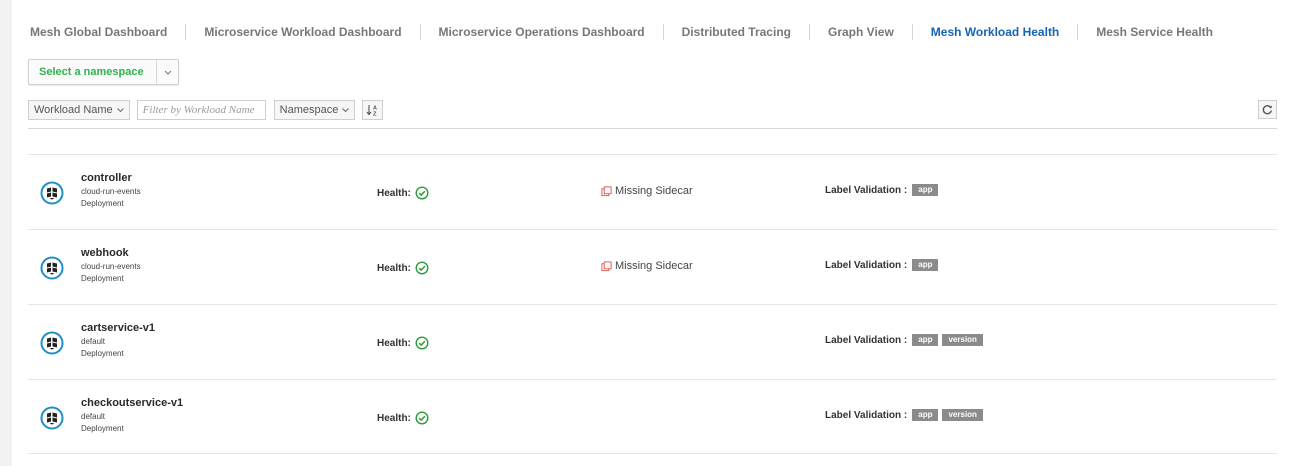 The image size is (1289, 466). I want to click on sort-button: A Z, so click(373, 110).